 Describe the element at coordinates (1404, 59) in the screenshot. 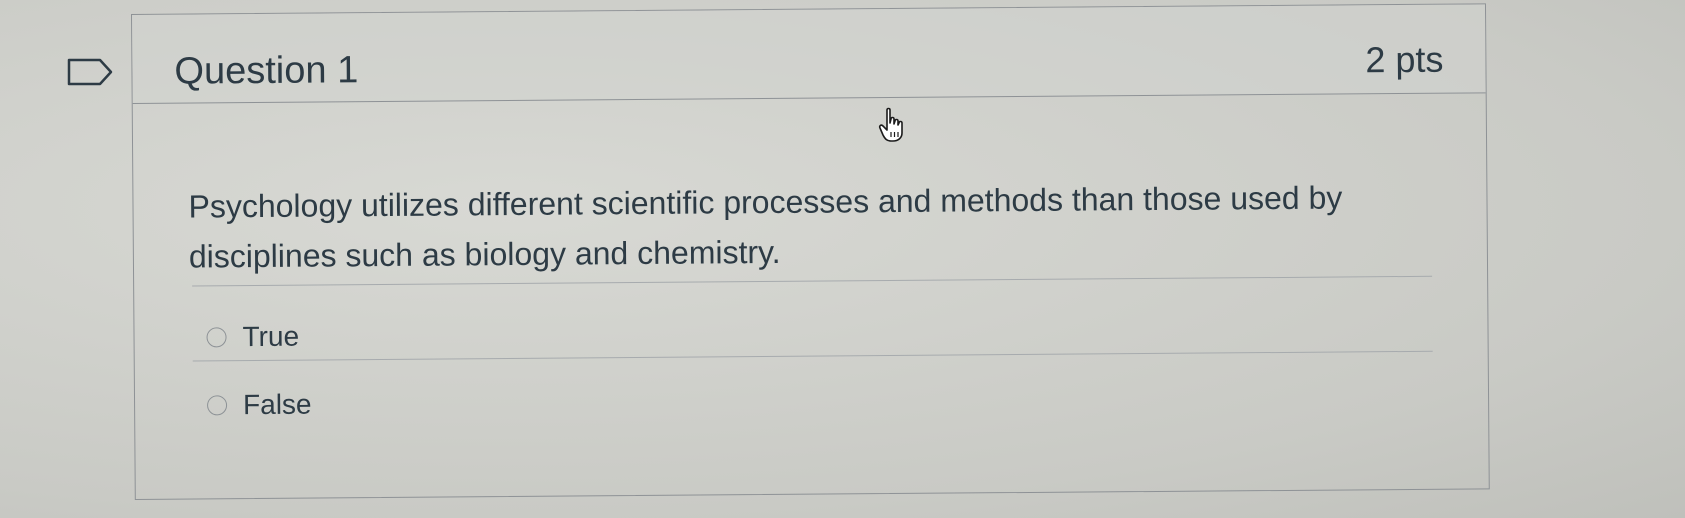

I see `question-points: 2 pts` at that location.